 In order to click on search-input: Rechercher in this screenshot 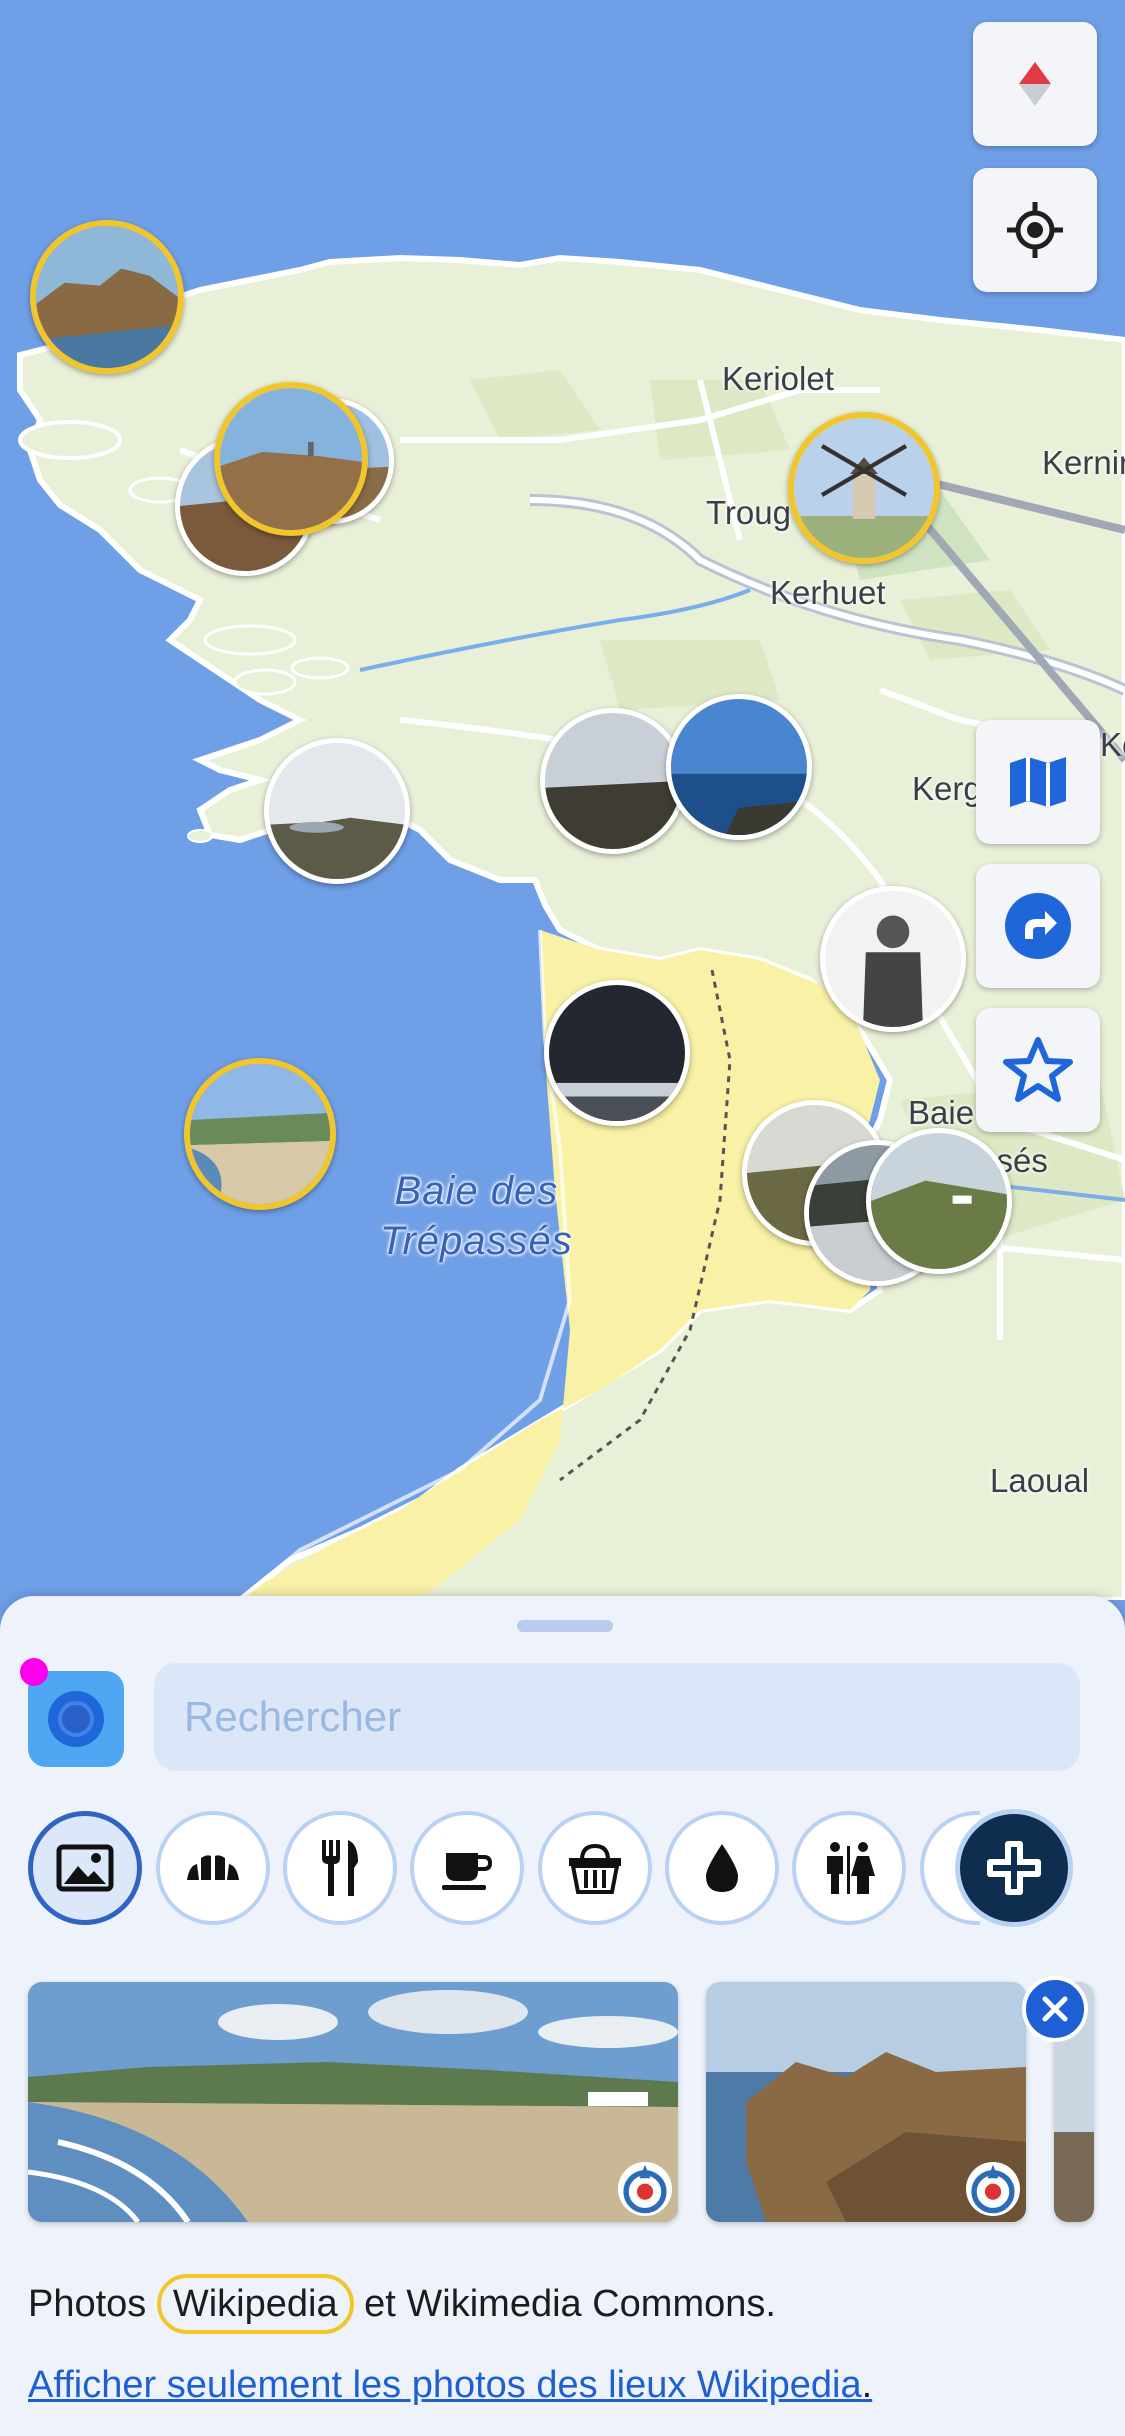, I will do `click(617, 1717)`.